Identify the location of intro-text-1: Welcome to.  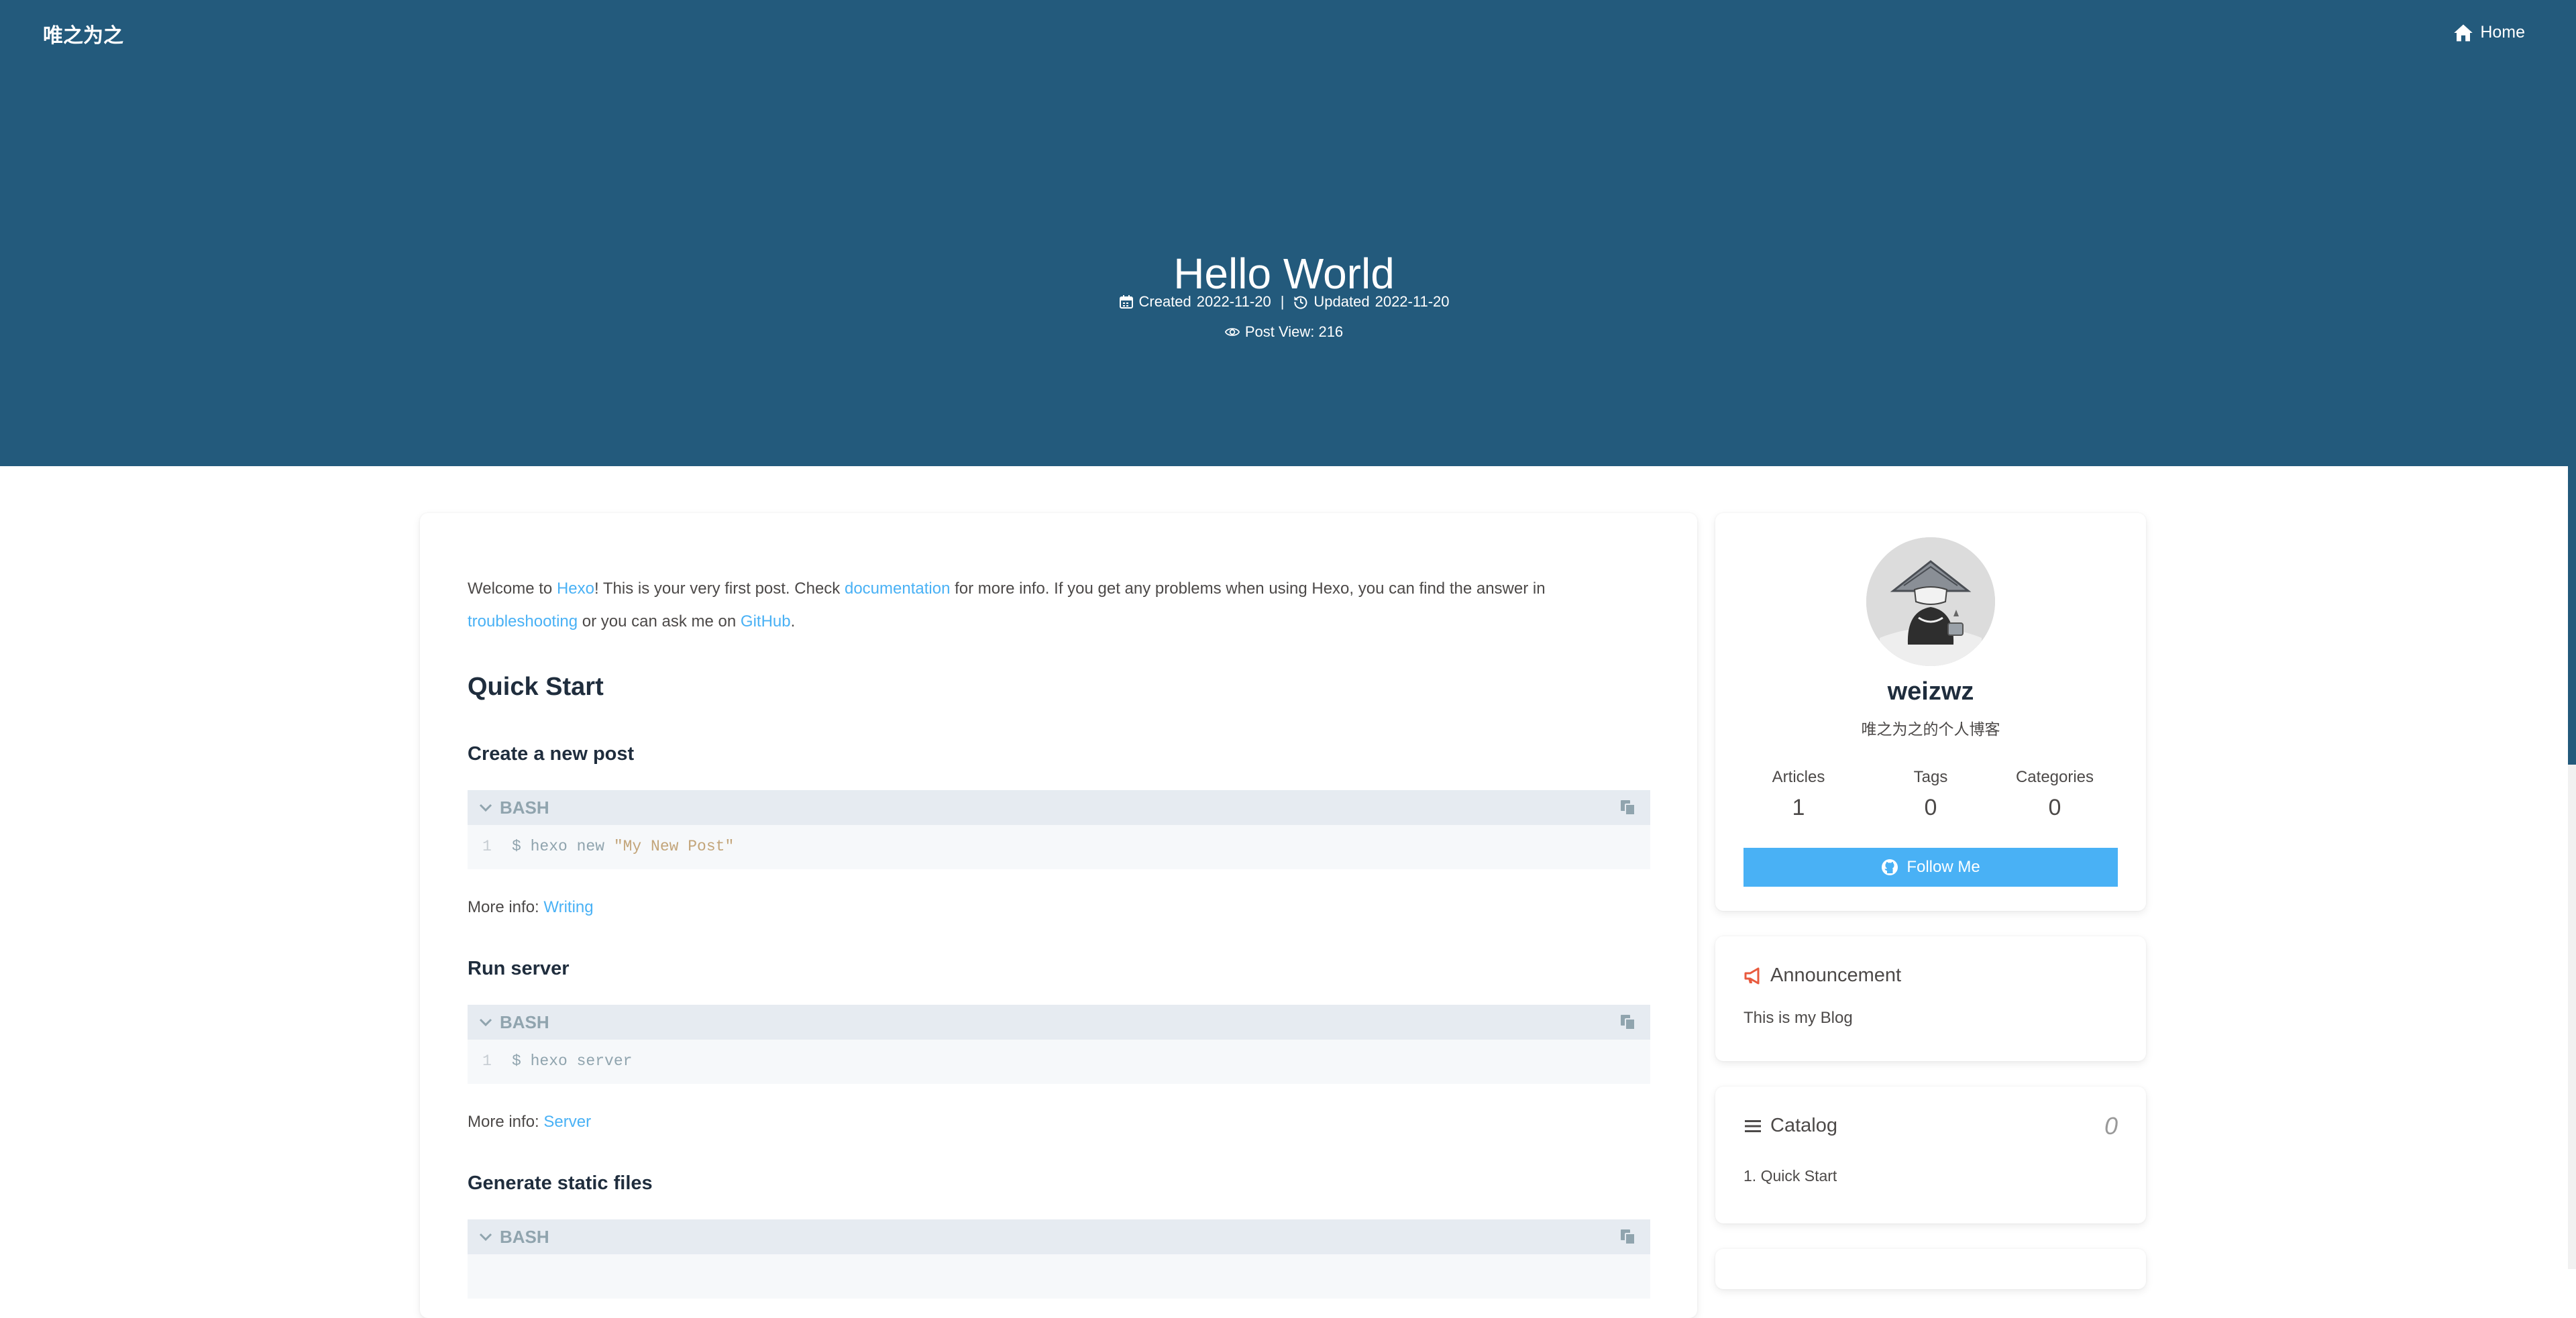
(512, 589).